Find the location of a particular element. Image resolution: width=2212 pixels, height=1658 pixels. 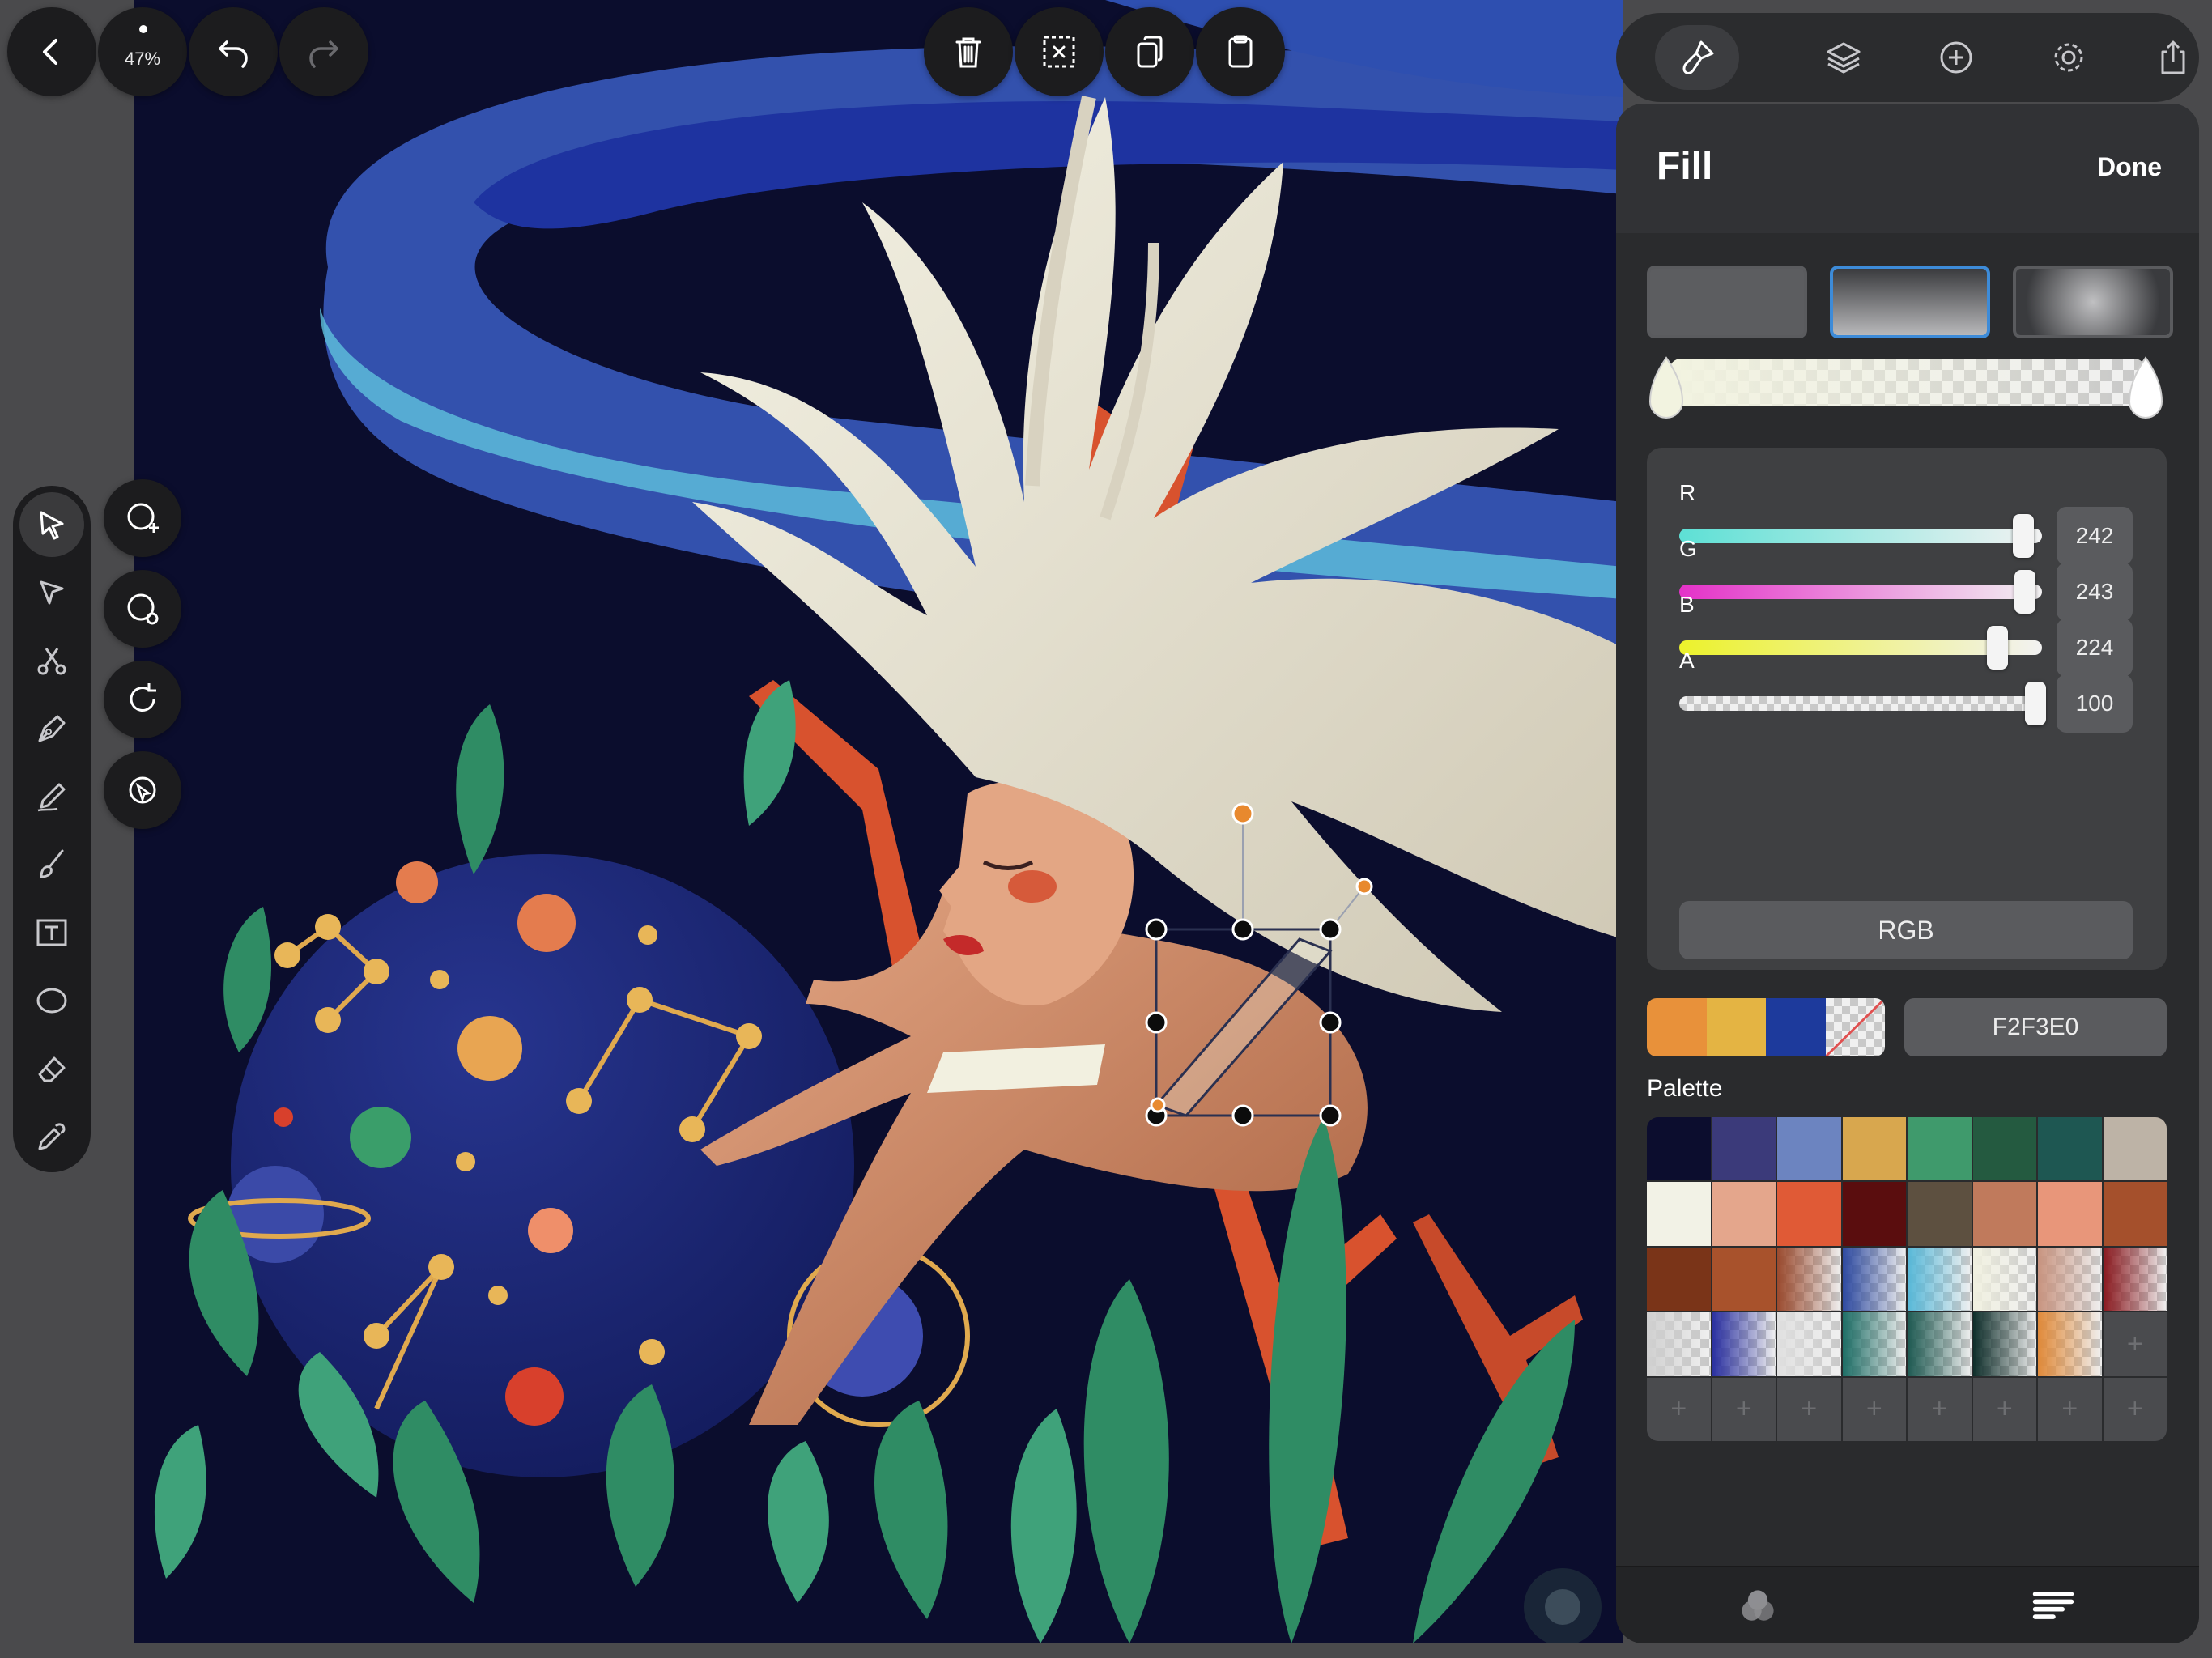

text-align-icon is located at coordinates (2053, 1605).